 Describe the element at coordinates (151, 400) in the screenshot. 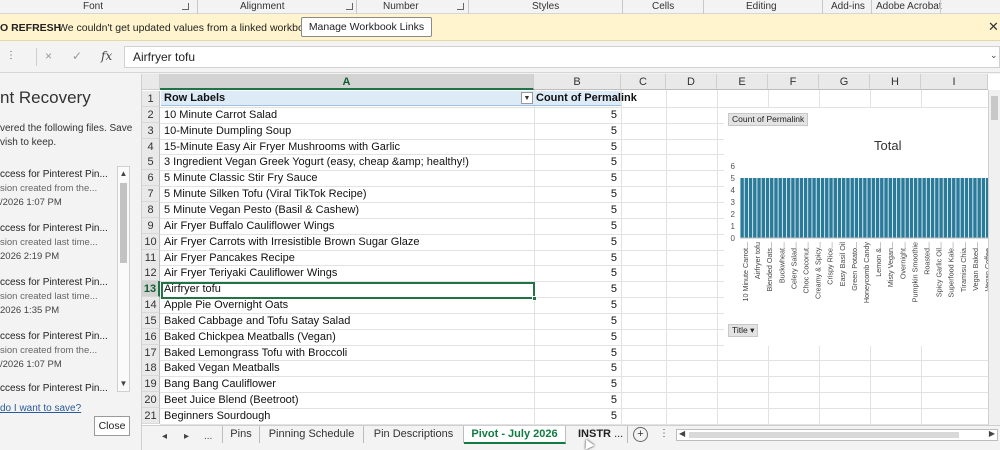

I see `row-header-20: 20` at that location.